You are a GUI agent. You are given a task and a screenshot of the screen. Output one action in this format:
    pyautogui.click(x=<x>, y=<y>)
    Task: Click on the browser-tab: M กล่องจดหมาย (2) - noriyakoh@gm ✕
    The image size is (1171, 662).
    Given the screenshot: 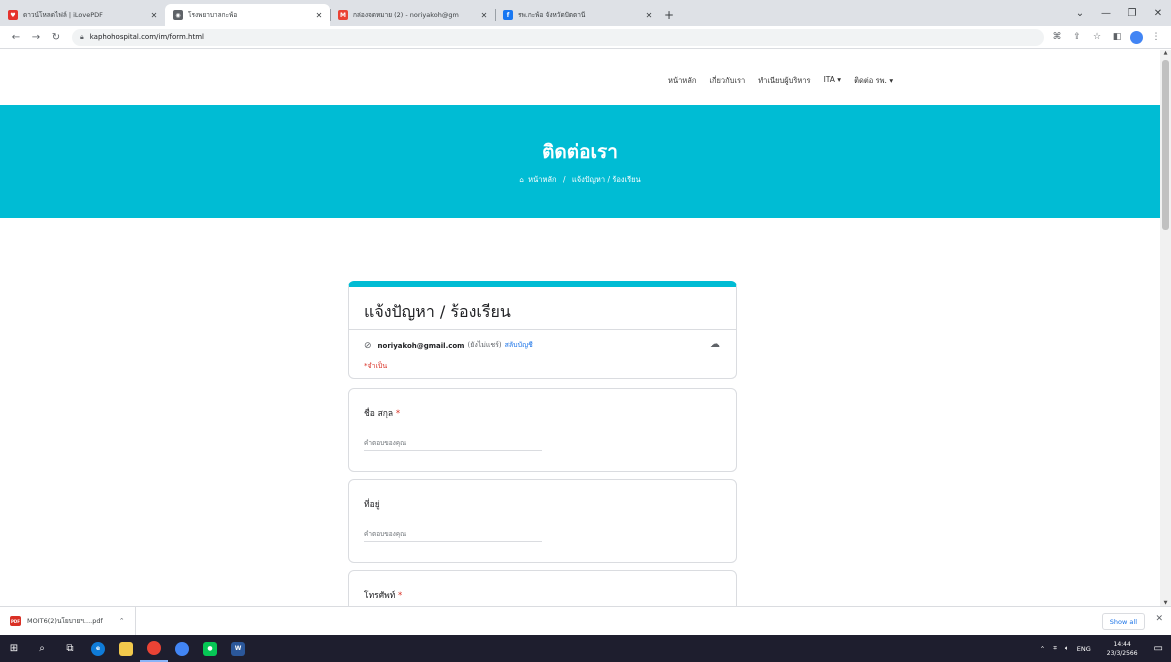 What is the action you would take?
    pyautogui.click(x=412, y=15)
    